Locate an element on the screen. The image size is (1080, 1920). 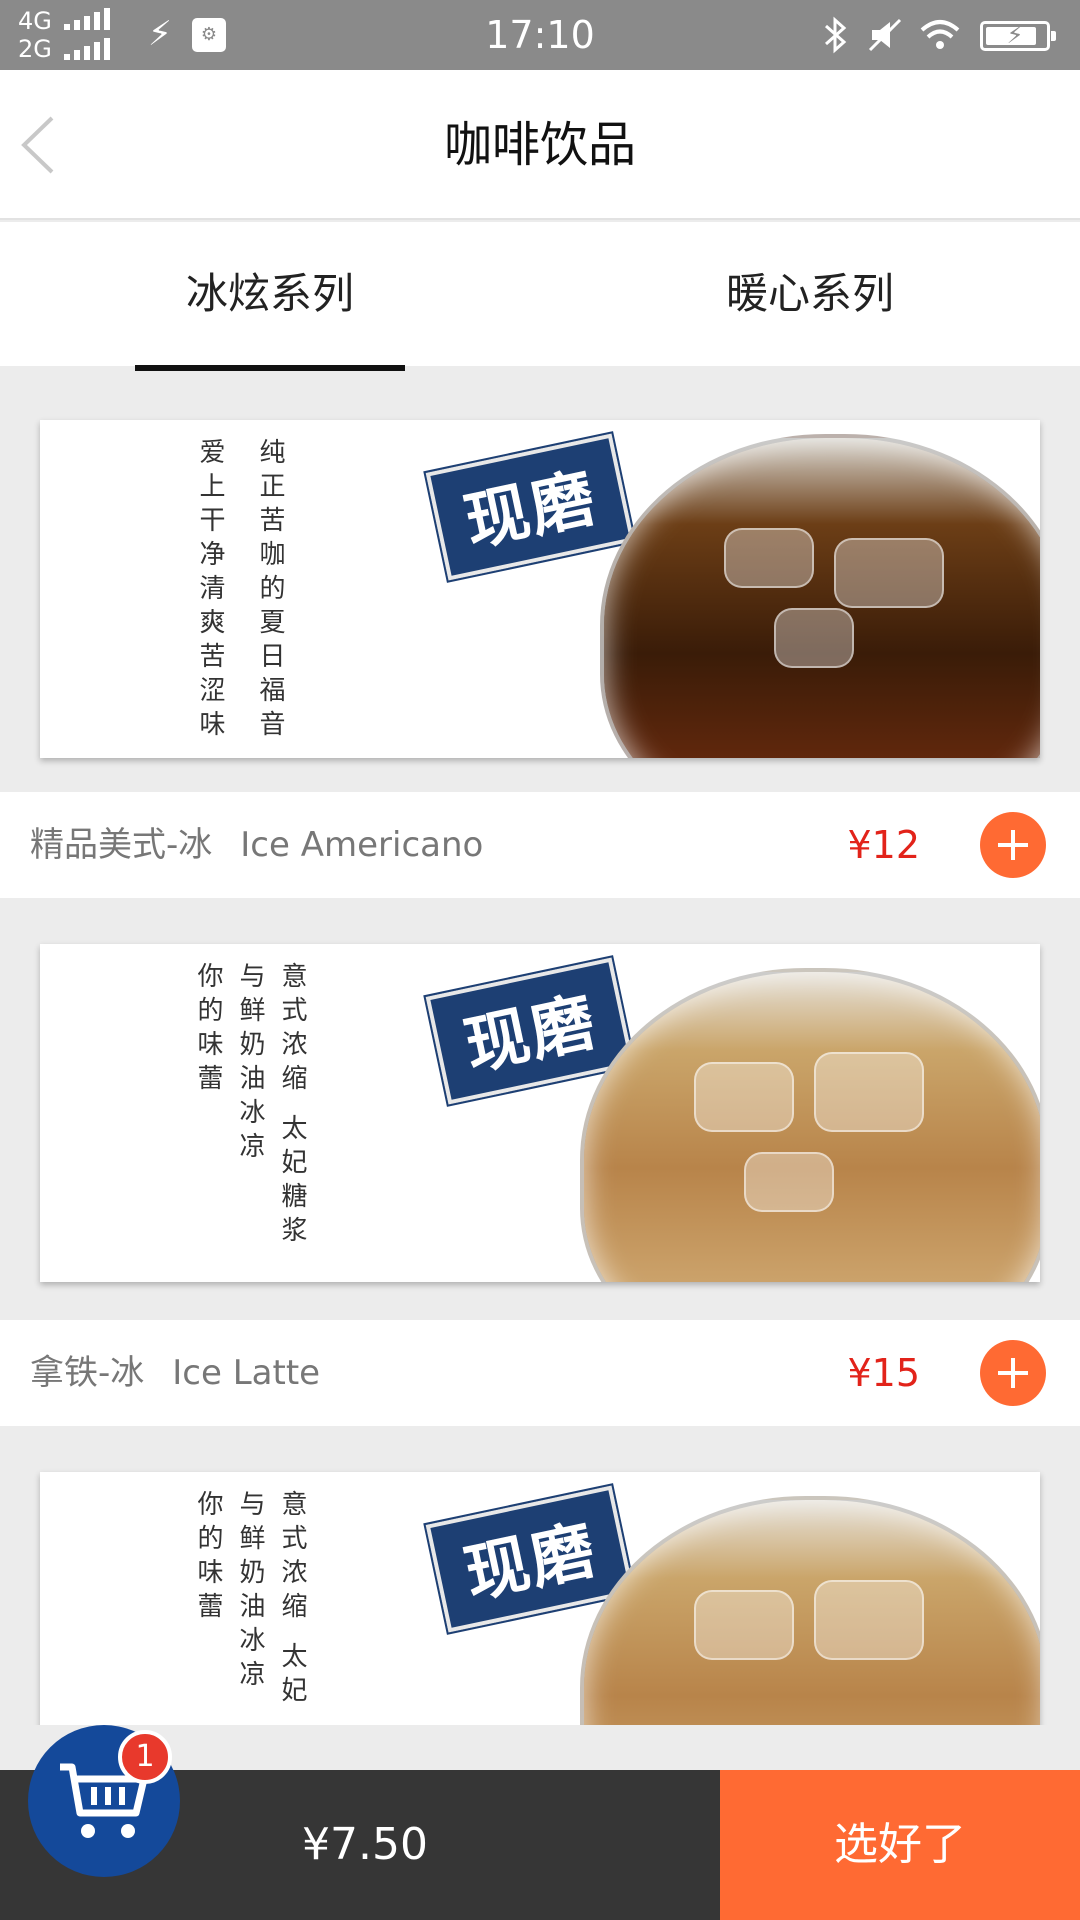
battery-charging-icon: ⚡ is located at coordinates (1018, 36).